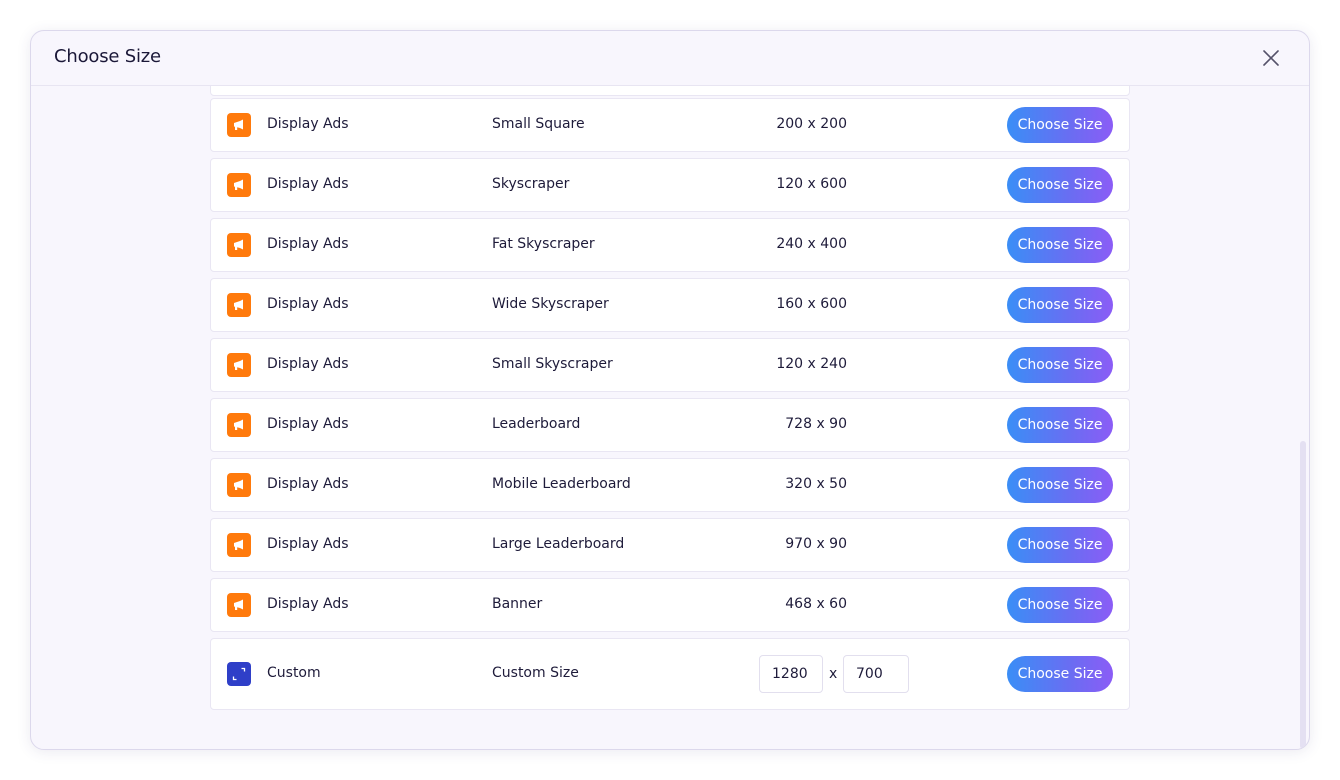  I want to click on row-size-name: Fat Skyscraper, so click(543, 244).